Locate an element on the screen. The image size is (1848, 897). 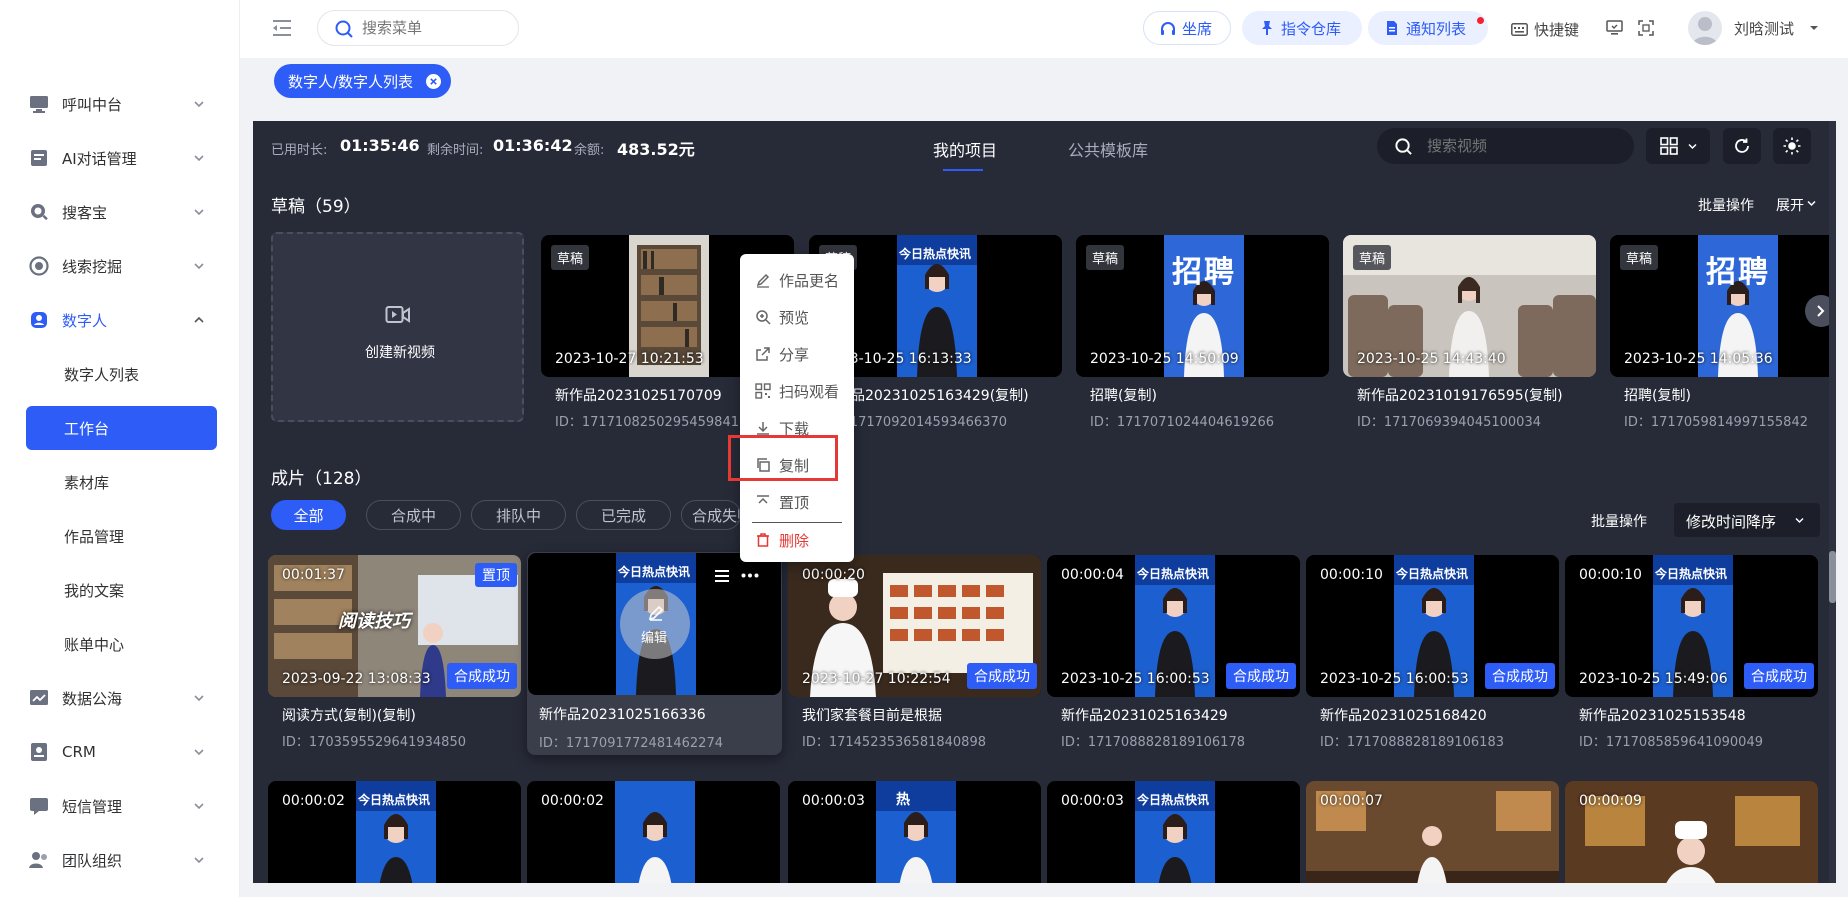
pin-badge: 置顶 is located at coordinates (496, 575).